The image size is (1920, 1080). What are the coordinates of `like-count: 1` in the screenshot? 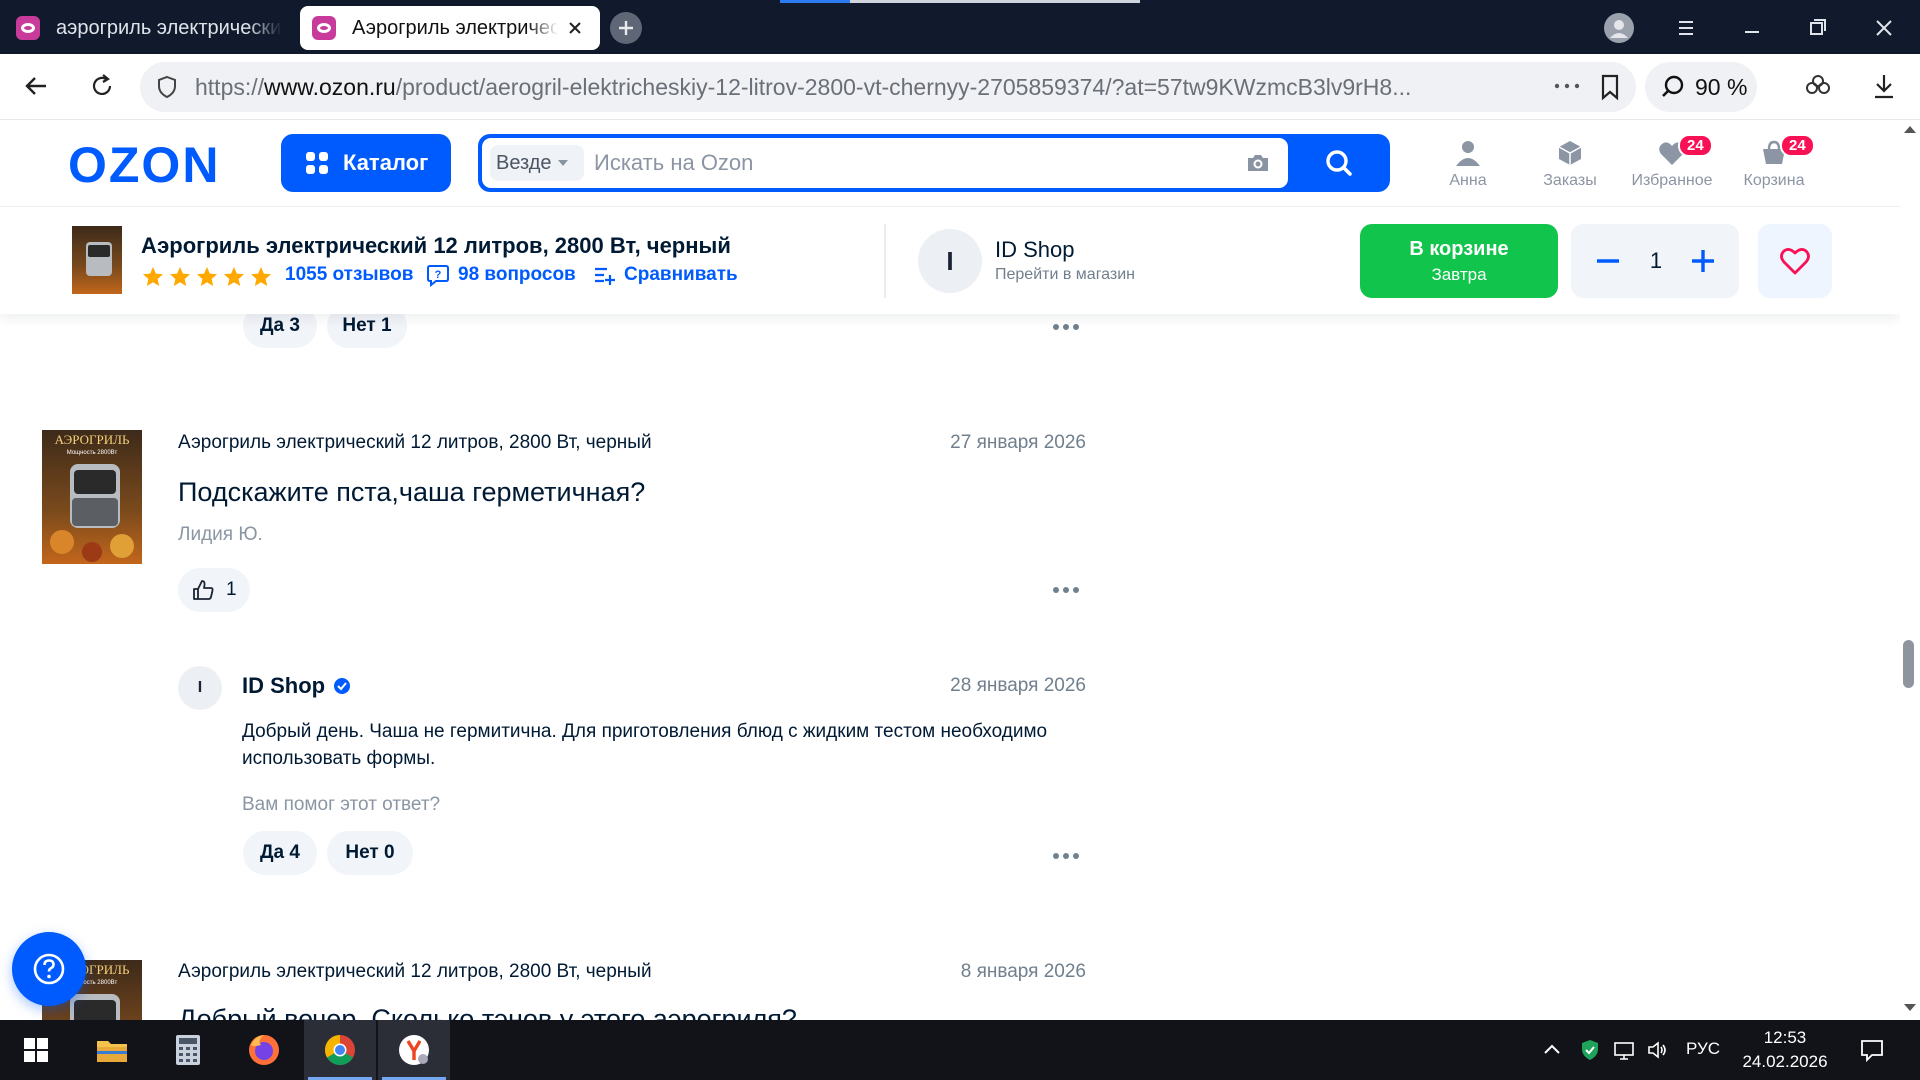 It's located at (231, 589).